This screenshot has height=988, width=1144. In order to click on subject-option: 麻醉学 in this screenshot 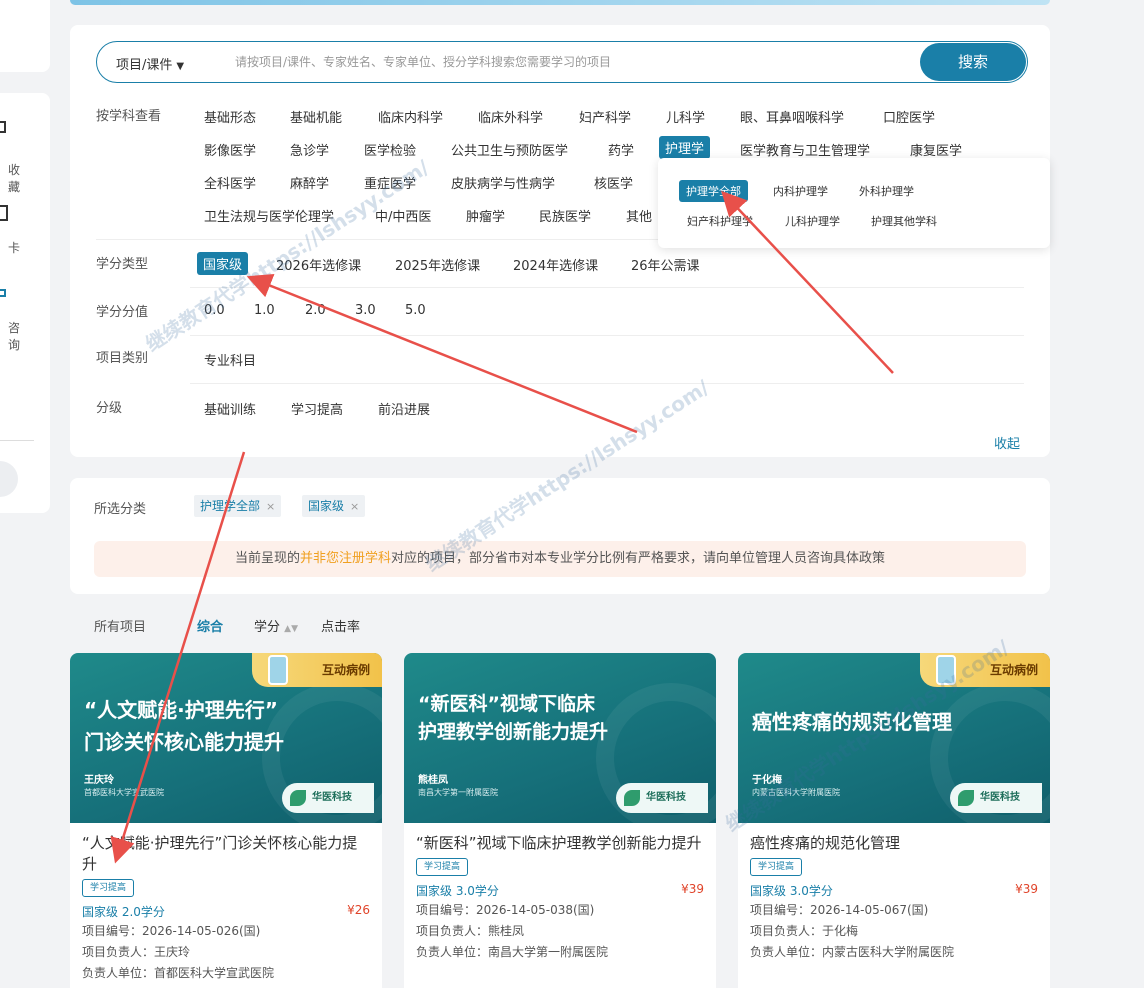, I will do `click(309, 182)`.